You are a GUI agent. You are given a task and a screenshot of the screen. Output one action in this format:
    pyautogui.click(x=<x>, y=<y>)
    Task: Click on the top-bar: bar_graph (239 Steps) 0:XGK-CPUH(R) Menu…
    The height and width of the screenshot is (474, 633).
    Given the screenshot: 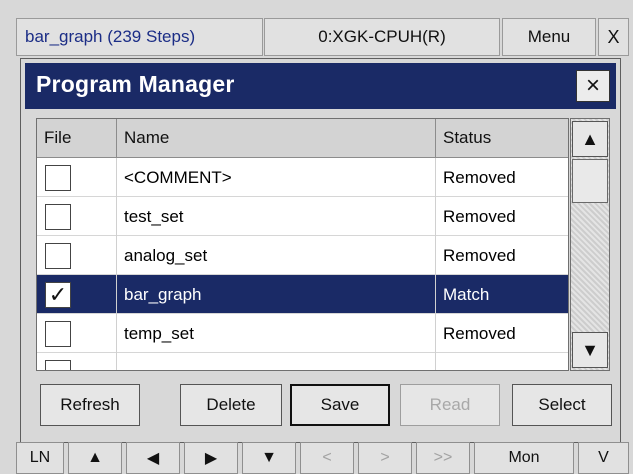 What is the action you would take?
    pyautogui.click(x=322, y=38)
    